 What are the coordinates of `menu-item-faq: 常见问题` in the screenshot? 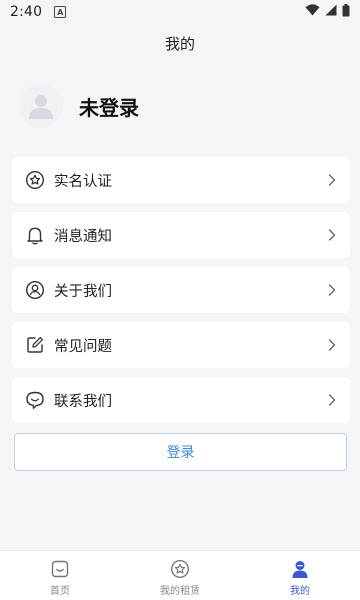 It's located at (181, 345).